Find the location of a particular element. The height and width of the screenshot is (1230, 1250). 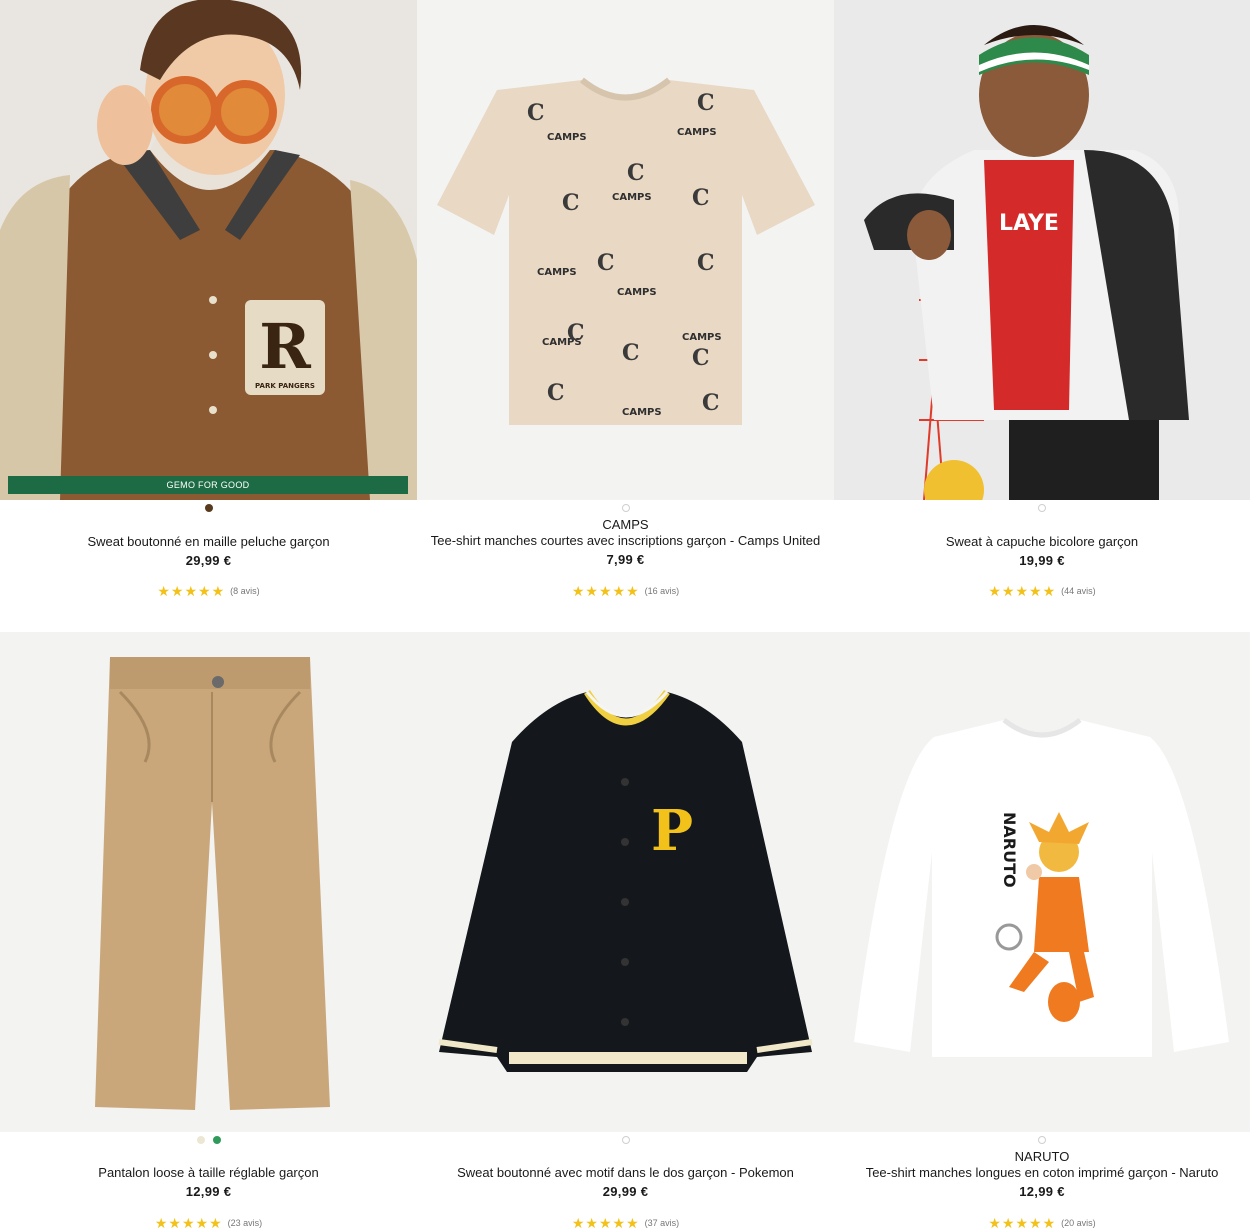

product-price: 19,99 € is located at coordinates (1042, 560).